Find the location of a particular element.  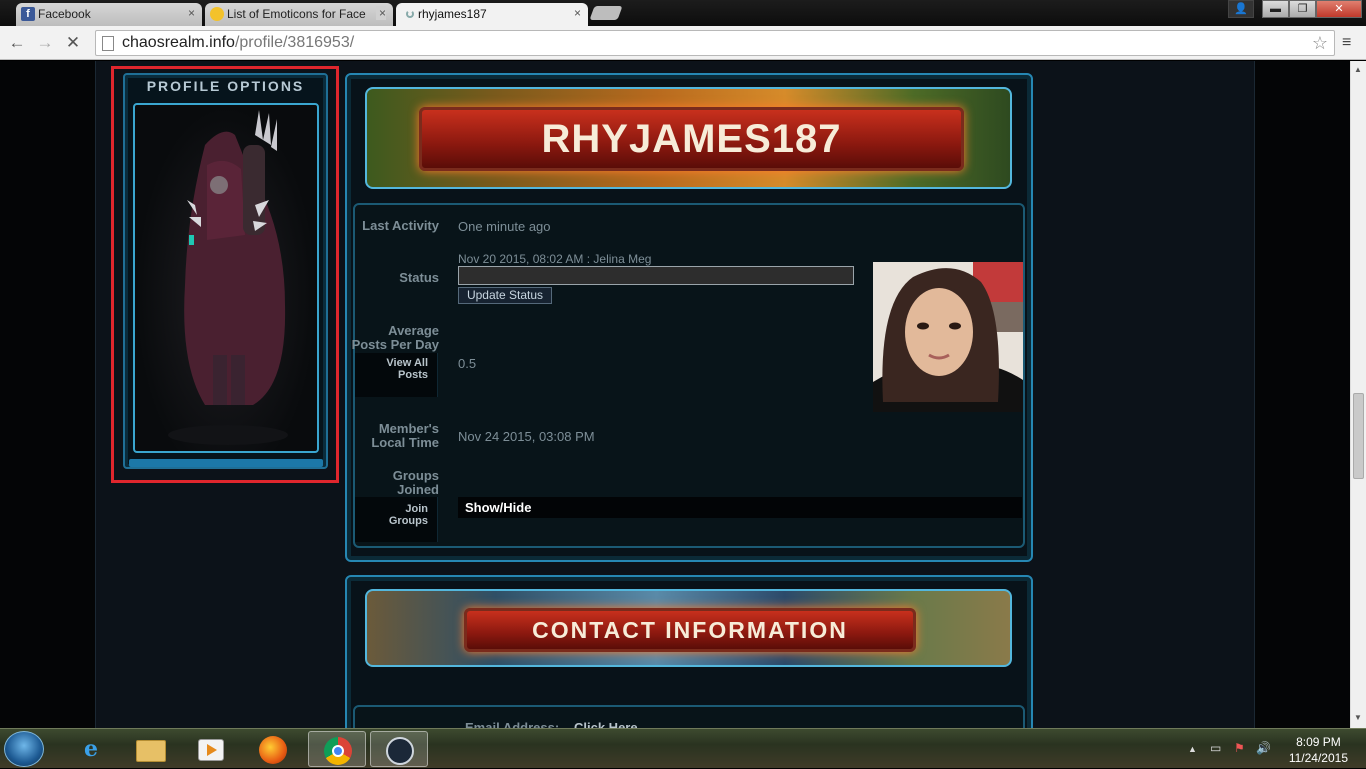

firefox-icon is located at coordinates (273, 749).